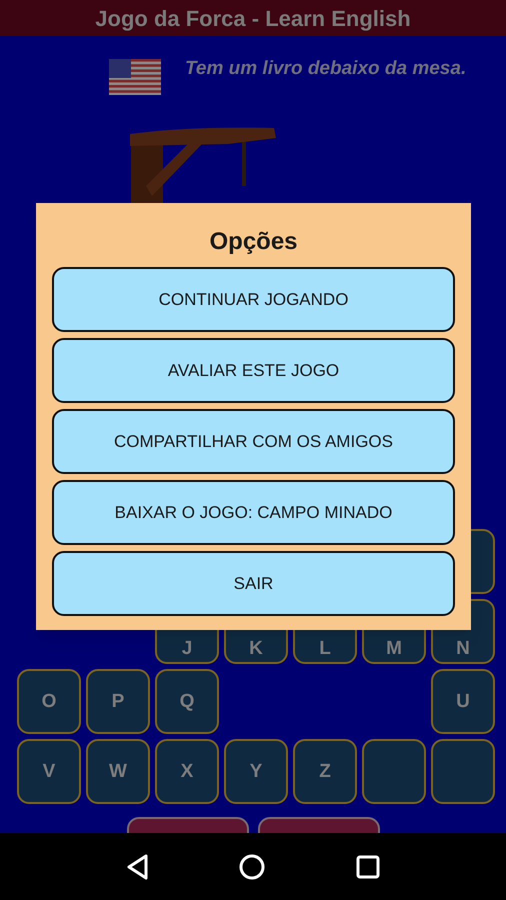 Image resolution: width=506 pixels, height=900 pixels. Describe the element at coordinates (118, 701) in the screenshot. I see `letter-key: P` at that location.